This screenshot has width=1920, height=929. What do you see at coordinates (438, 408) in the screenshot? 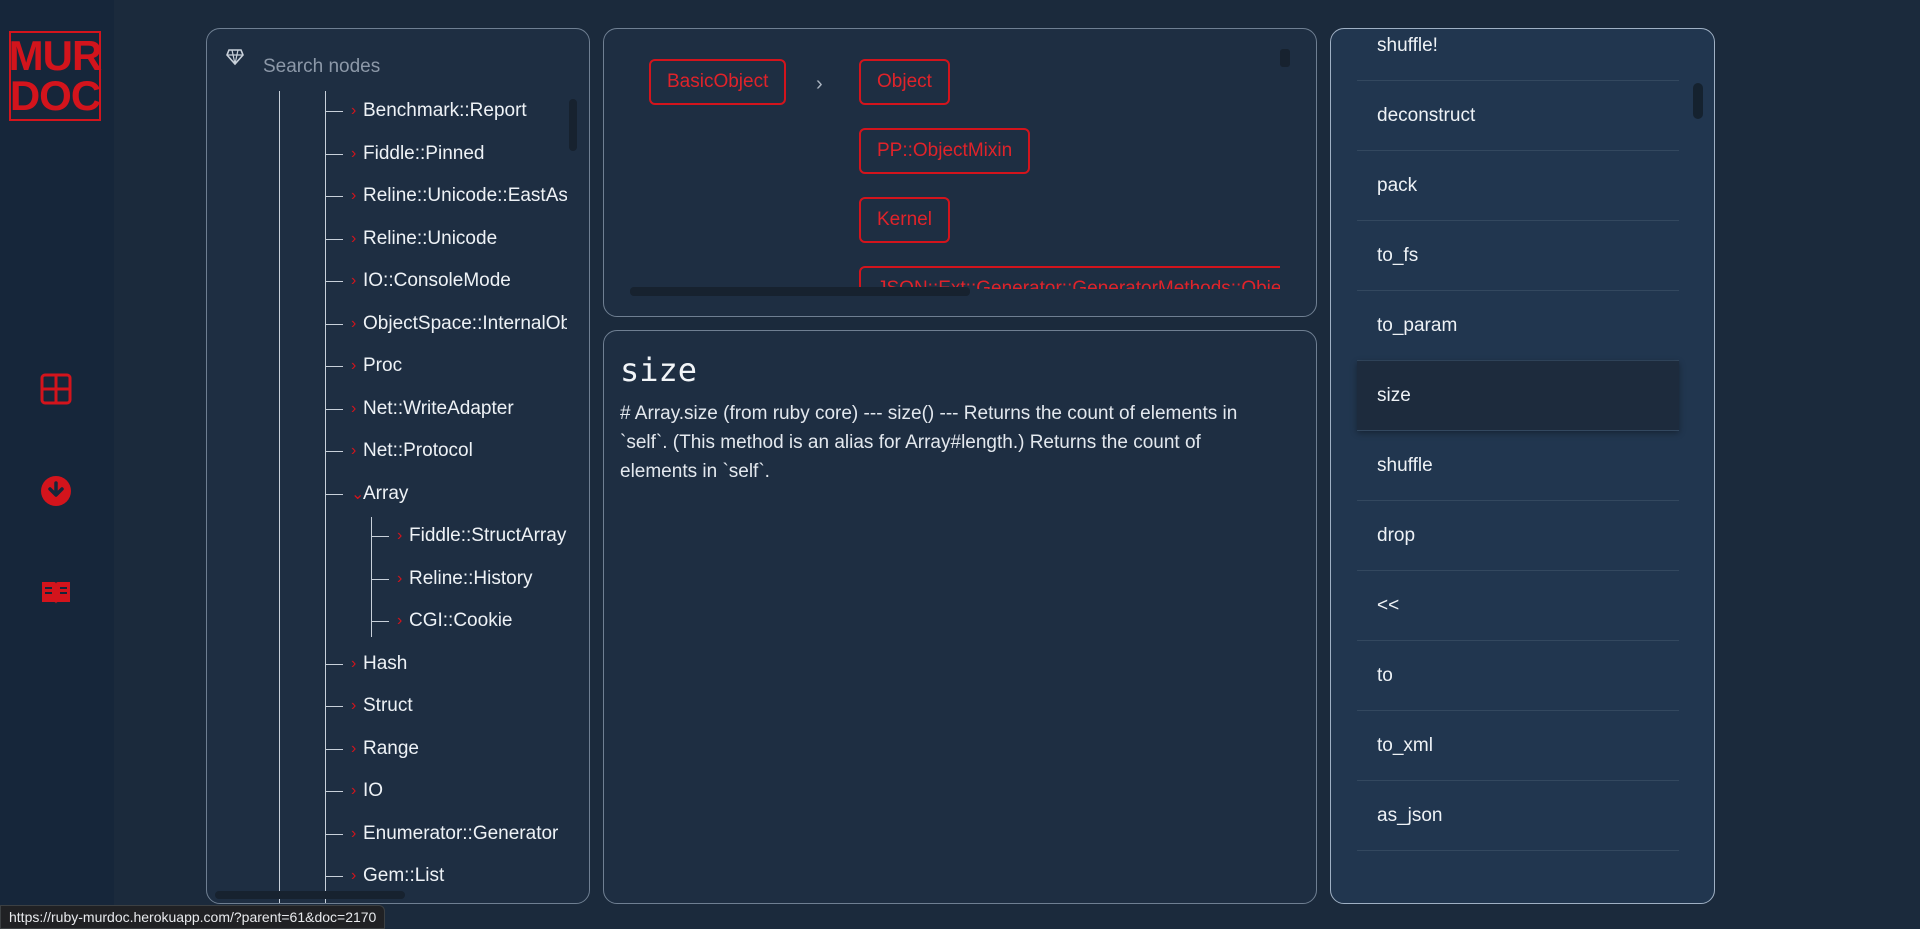
I see `tree-node-label: Net::WriteAdapter` at bounding box center [438, 408].